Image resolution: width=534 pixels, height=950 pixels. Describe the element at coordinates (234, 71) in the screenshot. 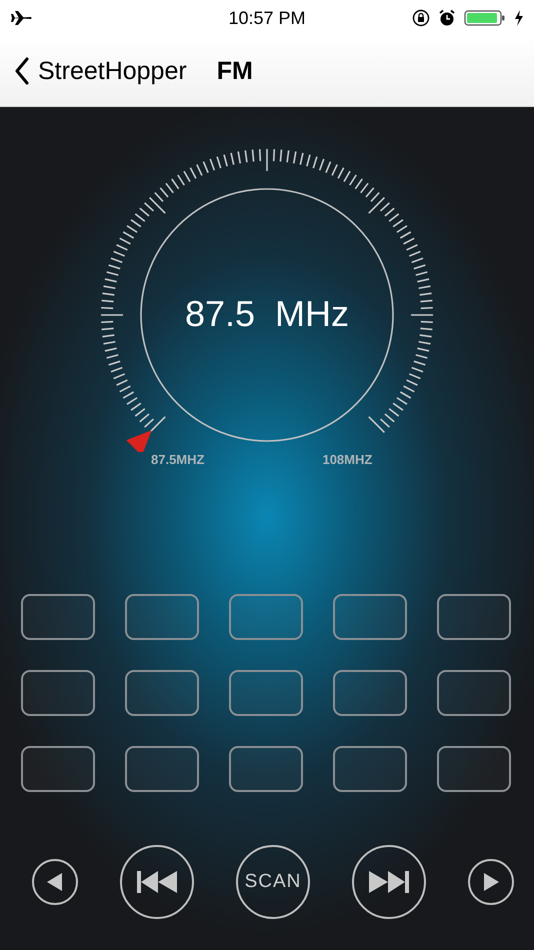

I see `screen-title: FM` at that location.